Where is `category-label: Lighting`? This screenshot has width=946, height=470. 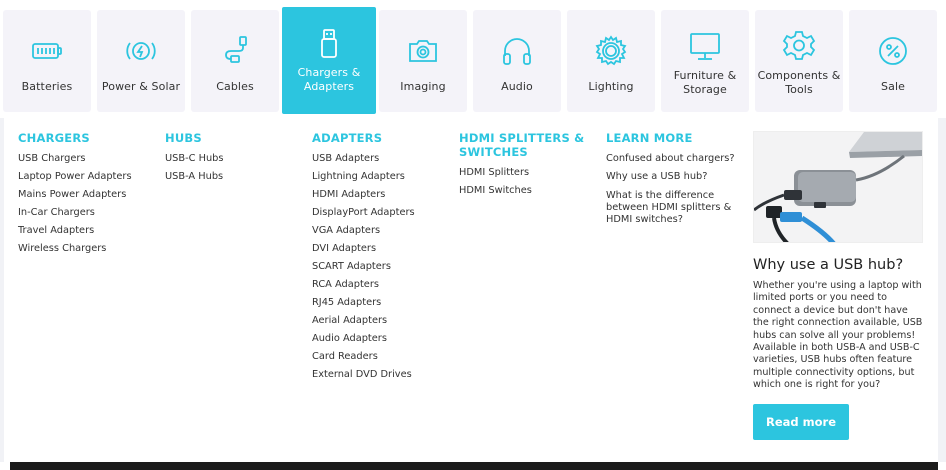 category-label: Lighting is located at coordinates (611, 86).